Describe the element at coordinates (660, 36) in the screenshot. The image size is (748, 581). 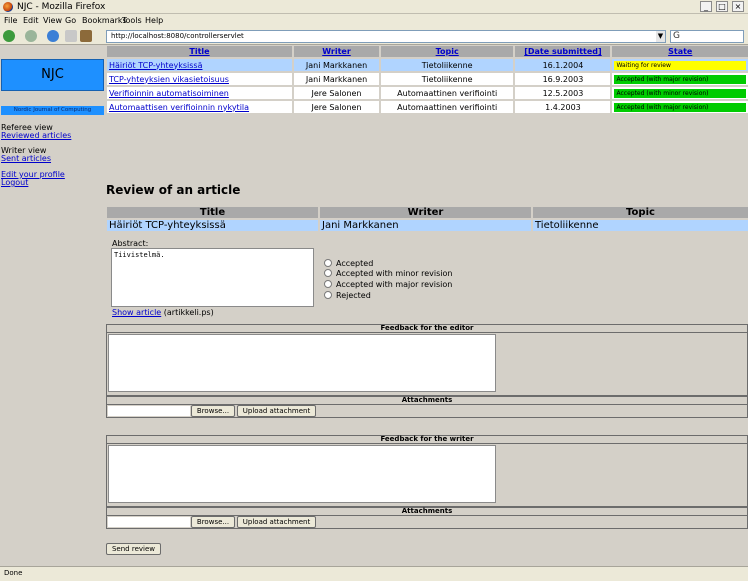
I see `url-dropdown-icon: ▼` at that location.